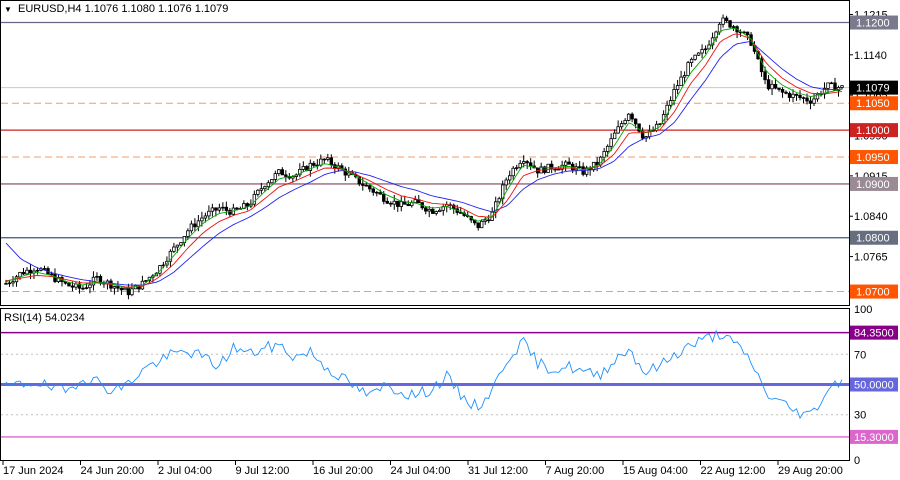 The image size is (900, 480). What do you see at coordinates (873, 104) in the screenshot?
I see `level-tag-1: 1.1050` at bounding box center [873, 104].